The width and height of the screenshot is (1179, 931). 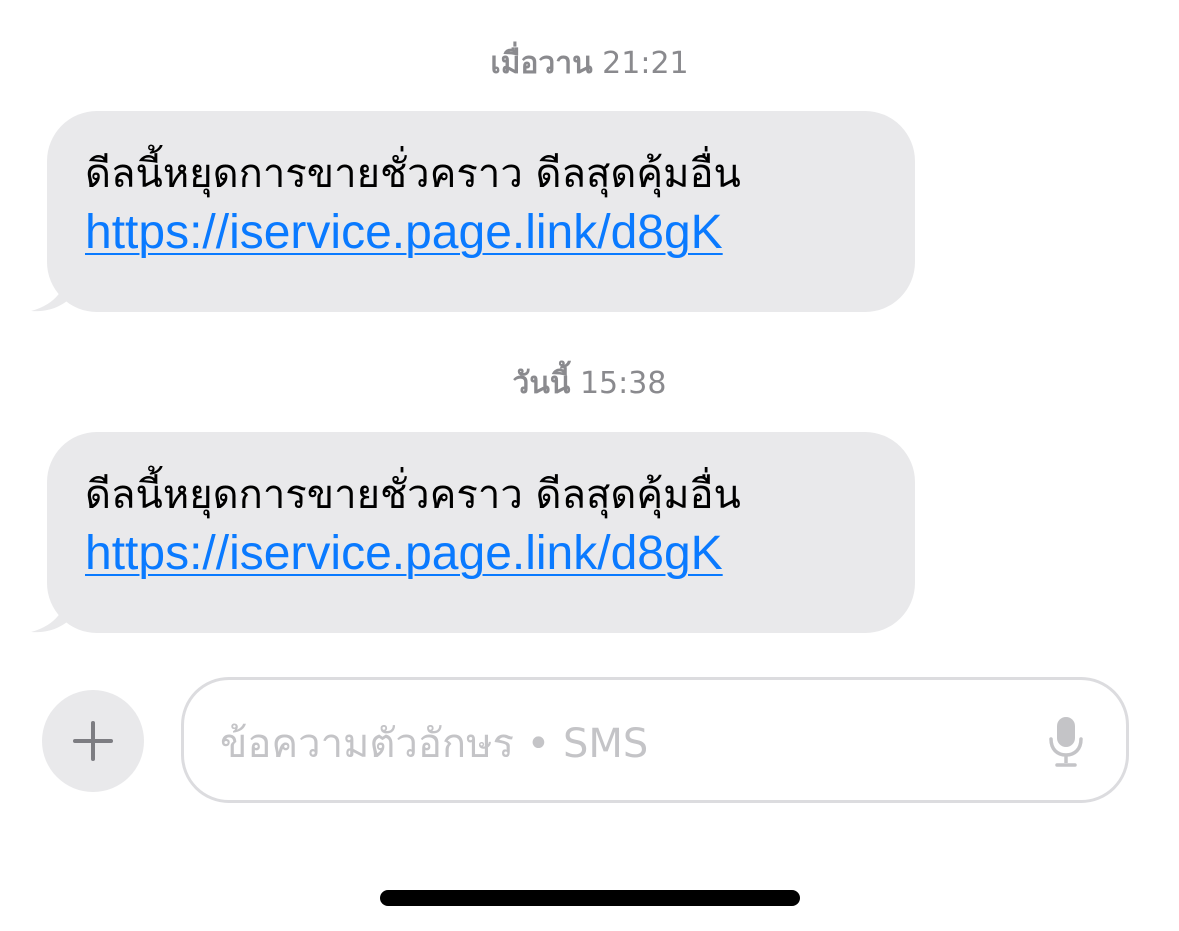 What do you see at coordinates (1066, 742) in the screenshot?
I see `microphone-icon` at bounding box center [1066, 742].